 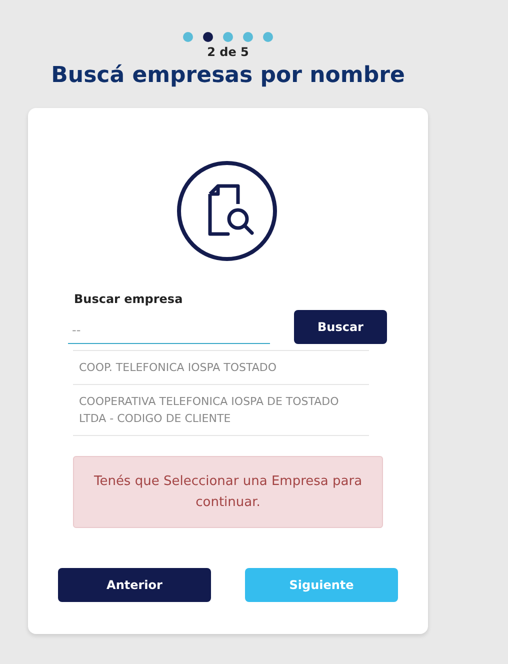 What do you see at coordinates (321, 585) in the screenshot?
I see `next-button: Siguiente` at bounding box center [321, 585].